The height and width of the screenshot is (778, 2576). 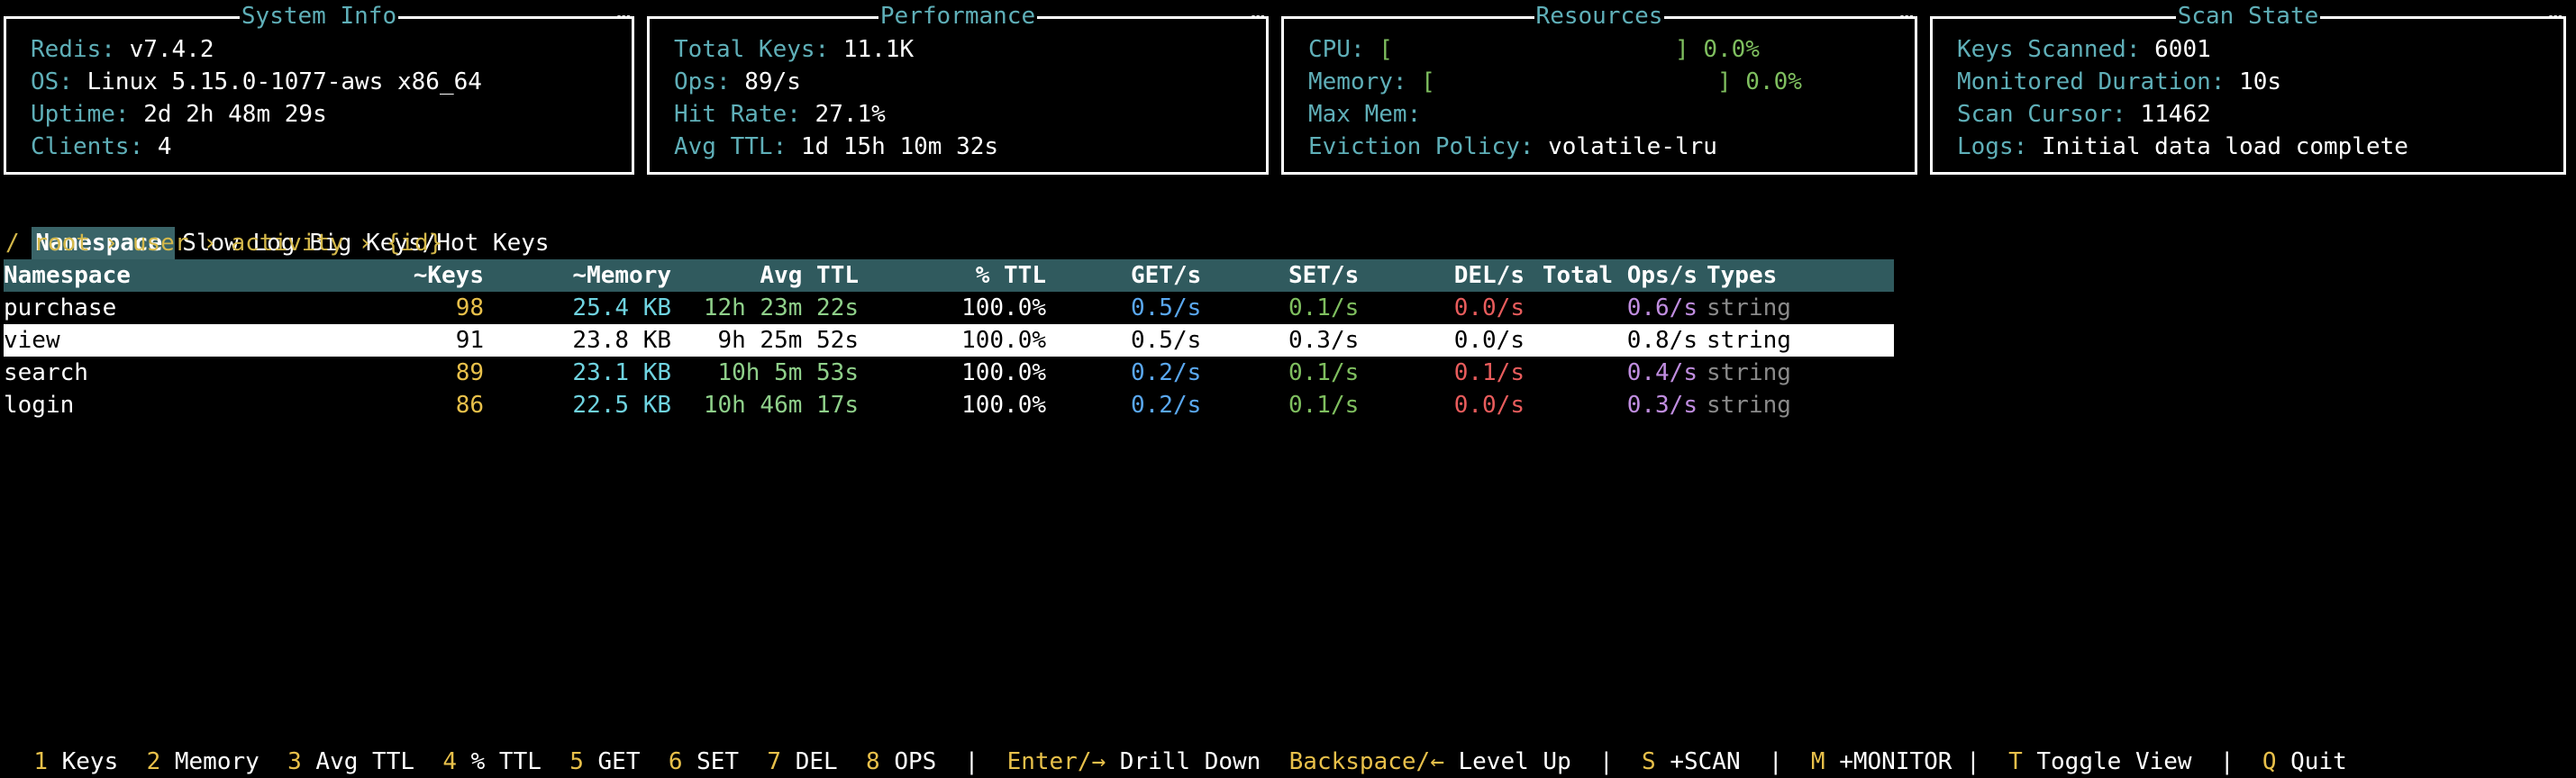 I want to click on col-del-header: DEL/s, so click(x=1489, y=276).